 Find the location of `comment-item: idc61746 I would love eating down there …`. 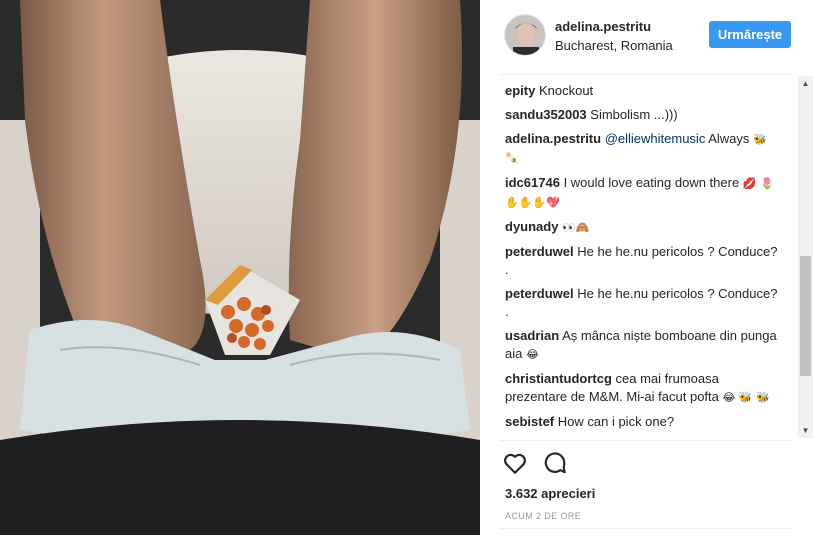

comment-item: idc61746 I would love eating down there … is located at coordinates (642, 193).